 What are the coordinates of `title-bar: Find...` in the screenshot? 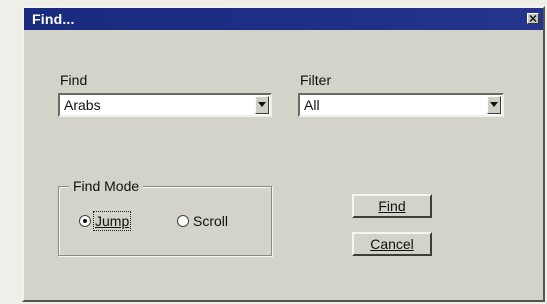 It's located at (283, 19).